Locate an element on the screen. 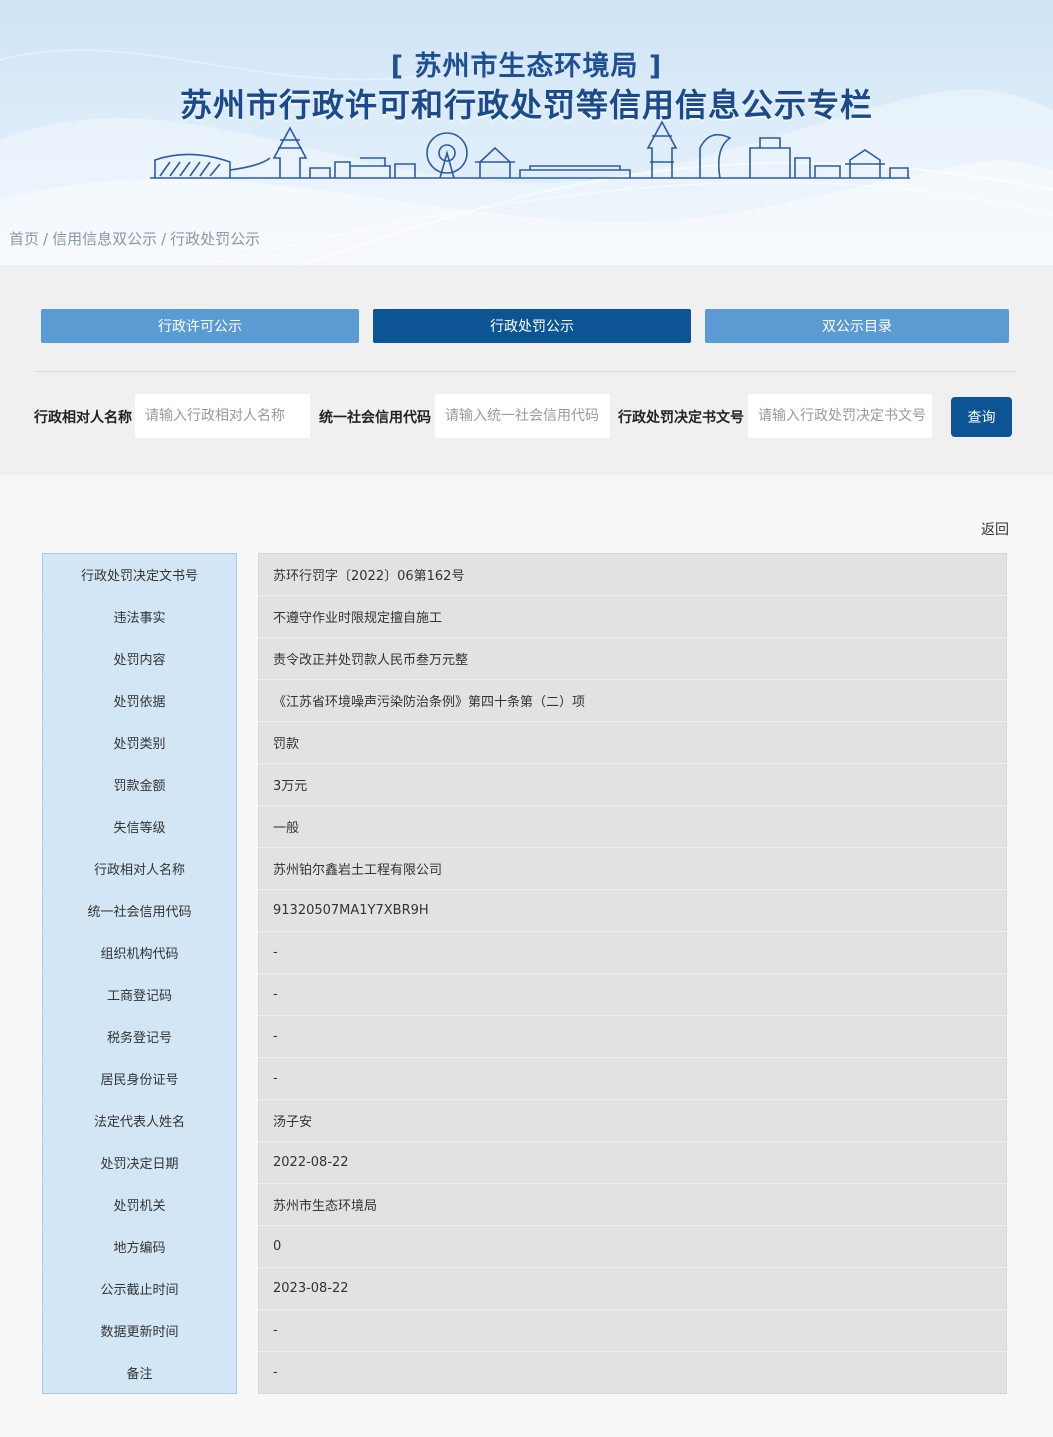 This screenshot has height=1437, width=1053. field-value: 2023-08-22 is located at coordinates (632, 1288).